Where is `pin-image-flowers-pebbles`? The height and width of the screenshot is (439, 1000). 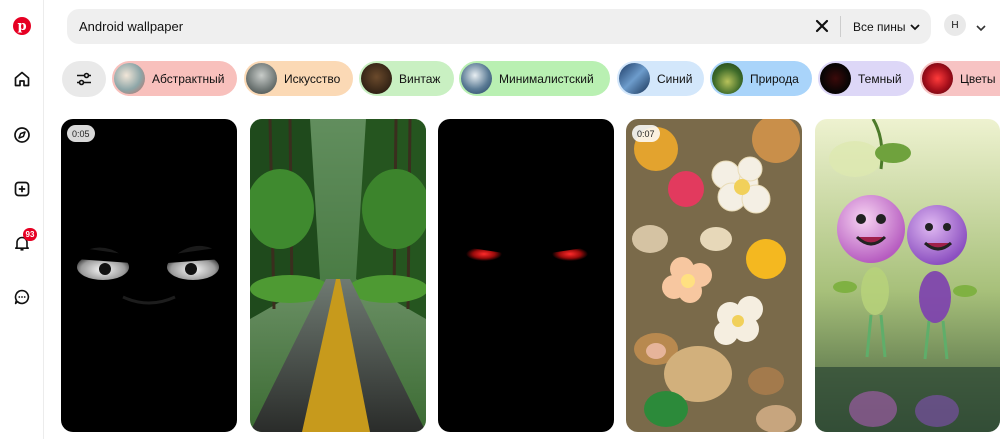
pin-image-flowers-pebbles is located at coordinates (714, 275).